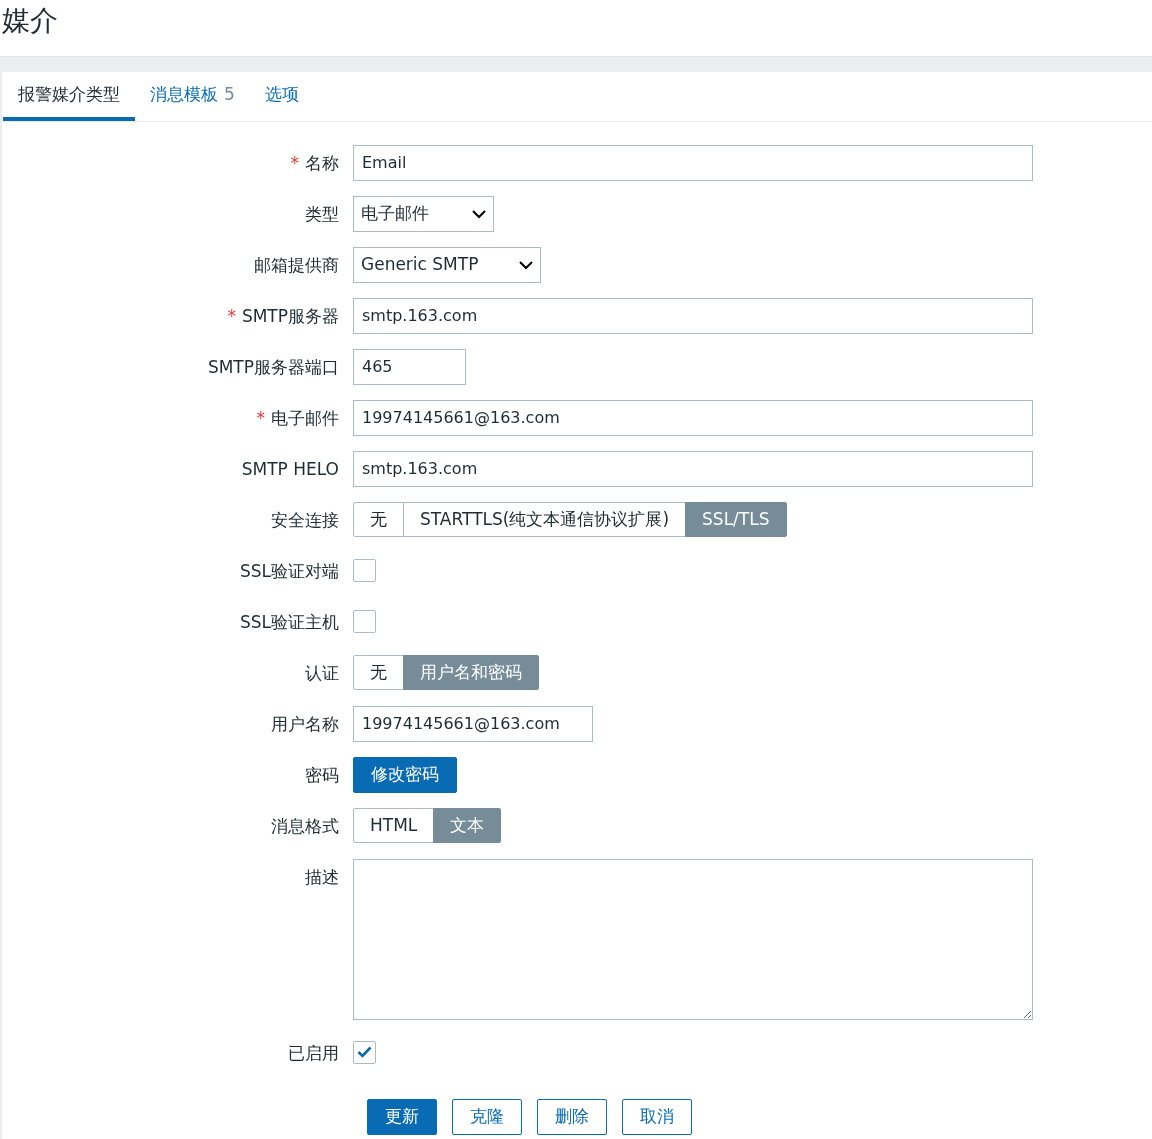 The height and width of the screenshot is (1139, 1152). Describe the element at coordinates (322, 876) in the screenshot. I see `field-label: 描述` at that location.